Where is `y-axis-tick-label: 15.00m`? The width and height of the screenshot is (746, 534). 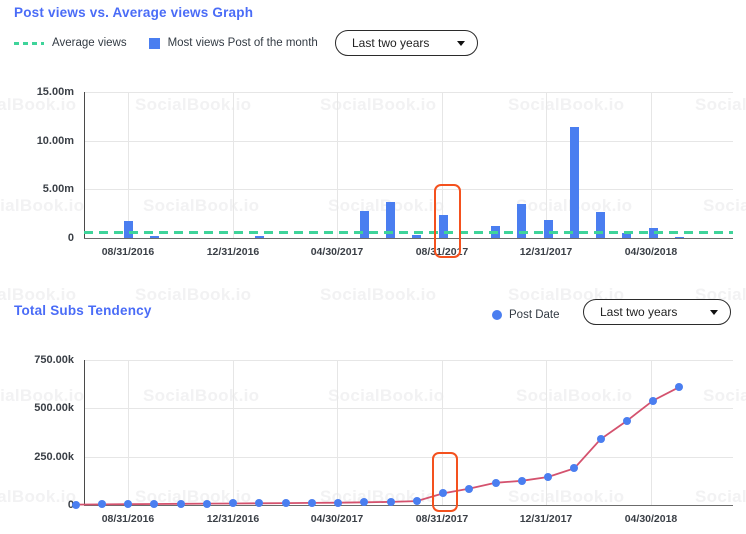 y-axis-tick-label: 15.00m is located at coordinates (55, 92).